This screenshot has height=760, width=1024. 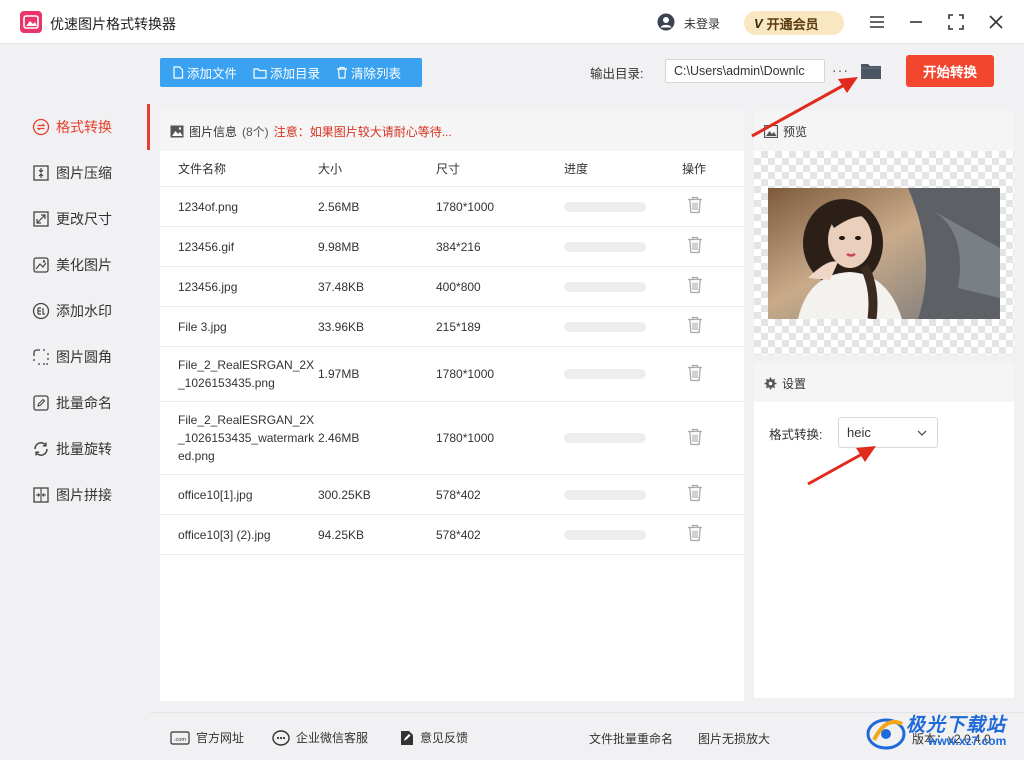 I want to click on minimize-icon, so click(x=916, y=22).